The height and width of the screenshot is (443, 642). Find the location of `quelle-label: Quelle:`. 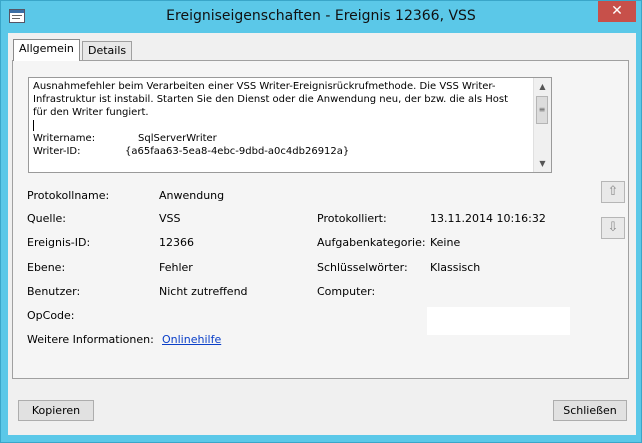

quelle-label: Quelle: is located at coordinates (46, 218).